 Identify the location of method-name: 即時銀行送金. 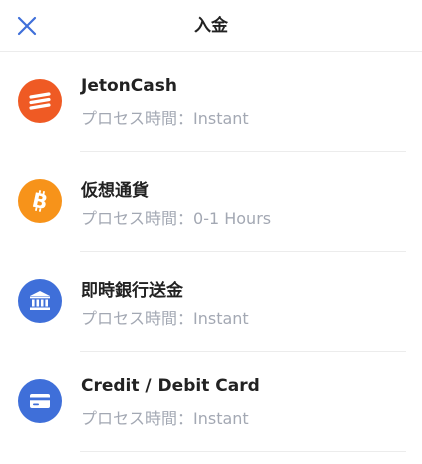
(132, 291).